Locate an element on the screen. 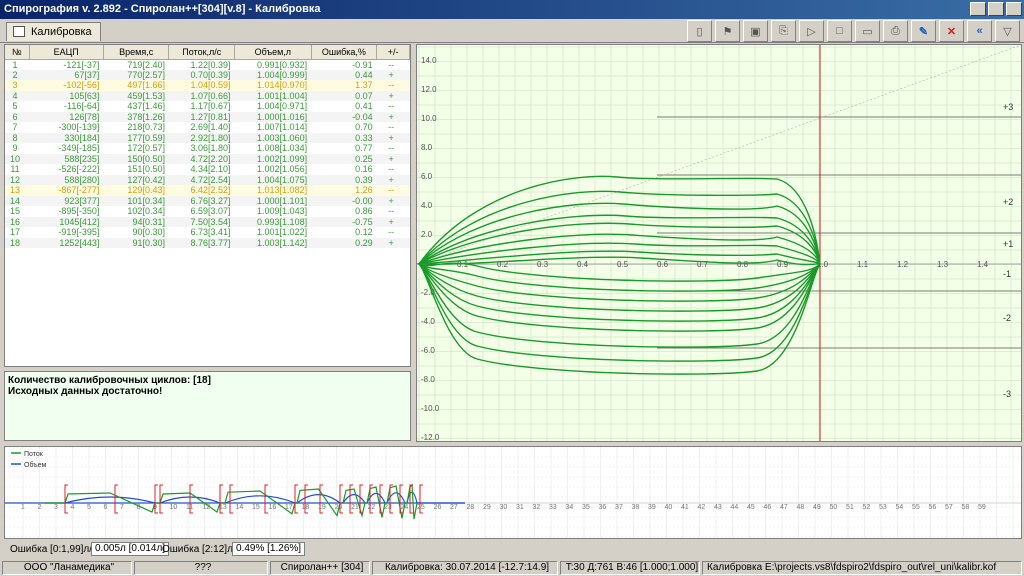 This screenshot has height=576, width=1024. time-tick-label: 33 is located at coordinates (553, 507).